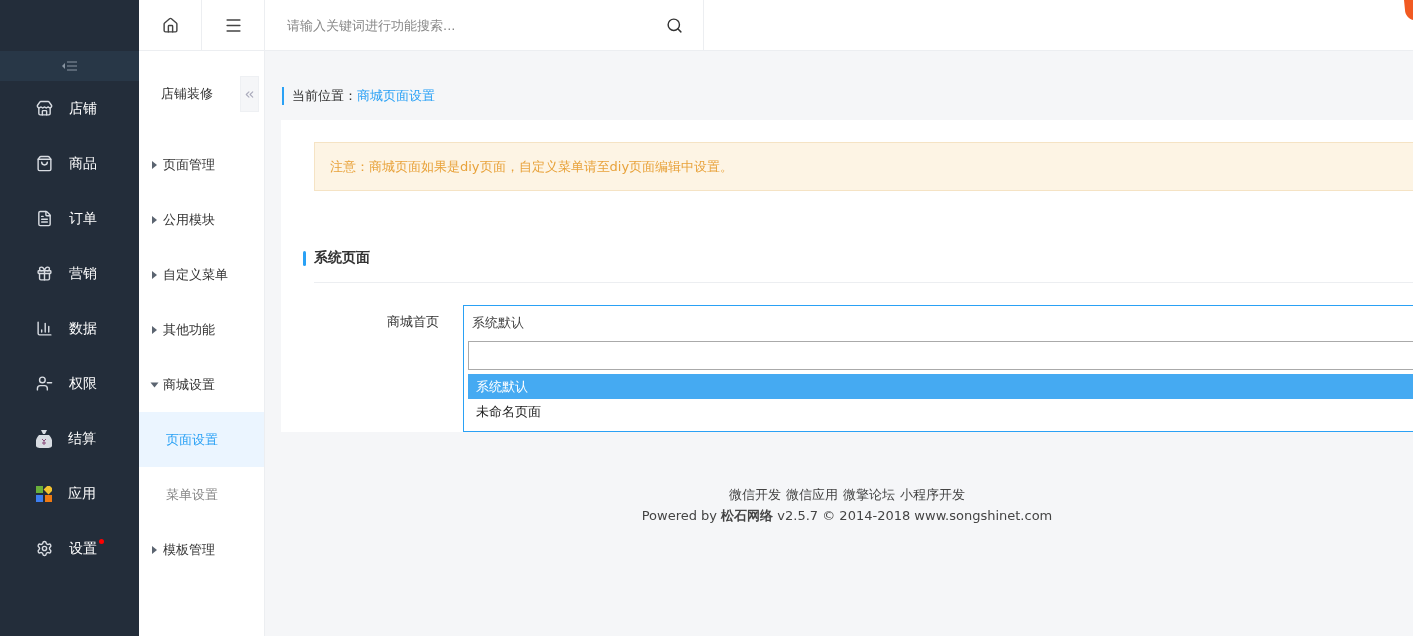 The height and width of the screenshot is (636, 1413). I want to click on money-bag-icon, so click(44, 438).